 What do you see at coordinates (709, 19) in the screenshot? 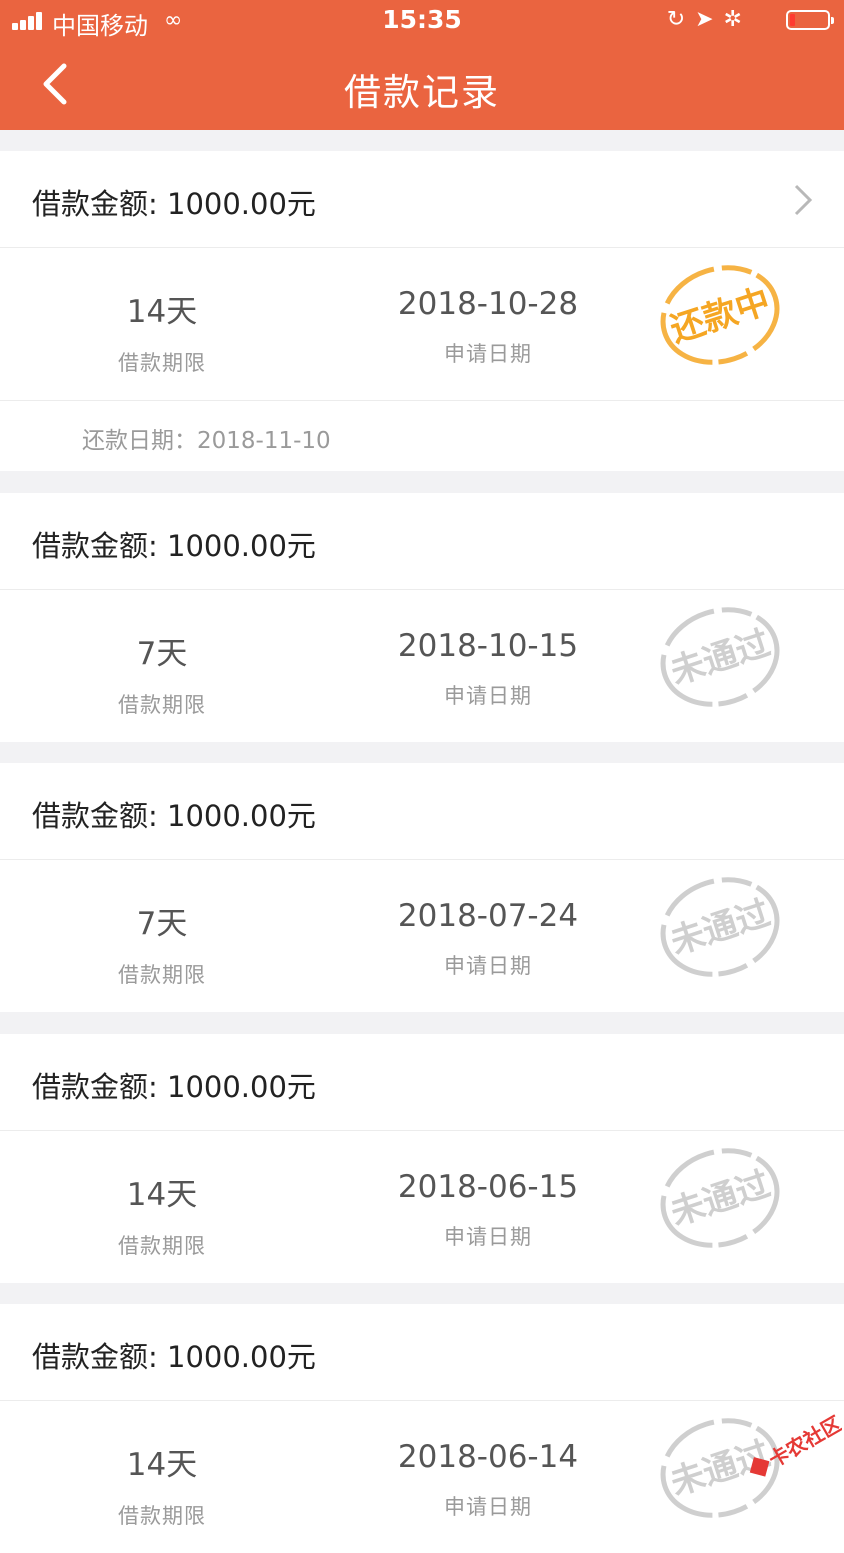
I see `status-icons: ↻➤✲` at bounding box center [709, 19].